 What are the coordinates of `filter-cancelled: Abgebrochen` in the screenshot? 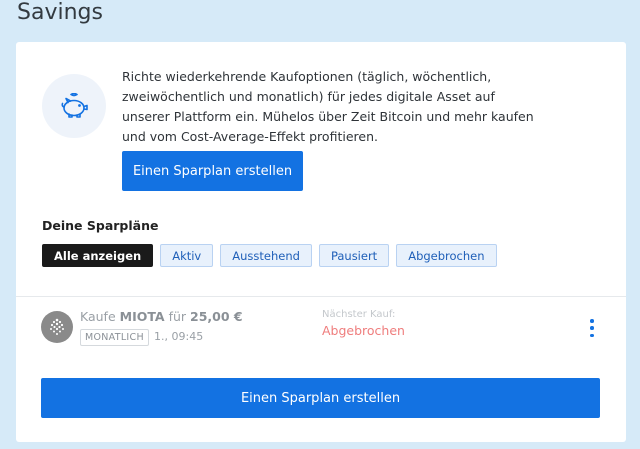 It's located at (446, 255).